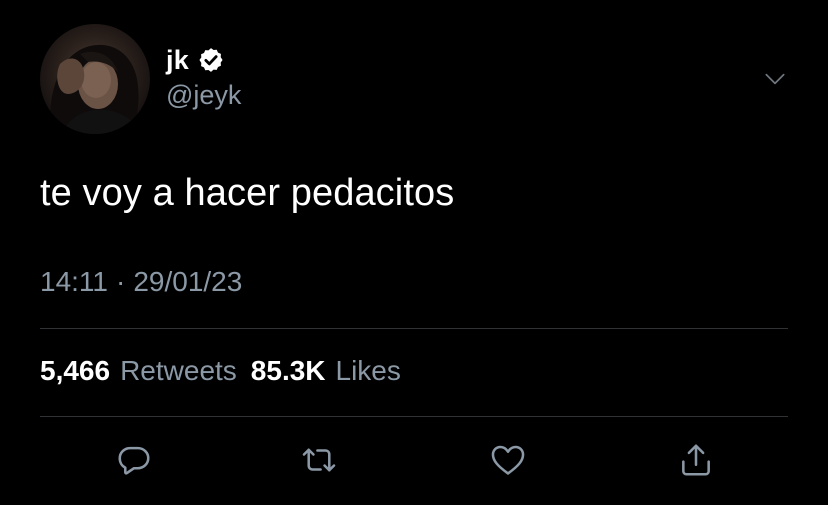 The height and width of the screenshot is (505, 828). What do you see at coordinates (203, 95) in the screenshot?
I see `author-handle: @jeyk` at bounding box center [203, 95].